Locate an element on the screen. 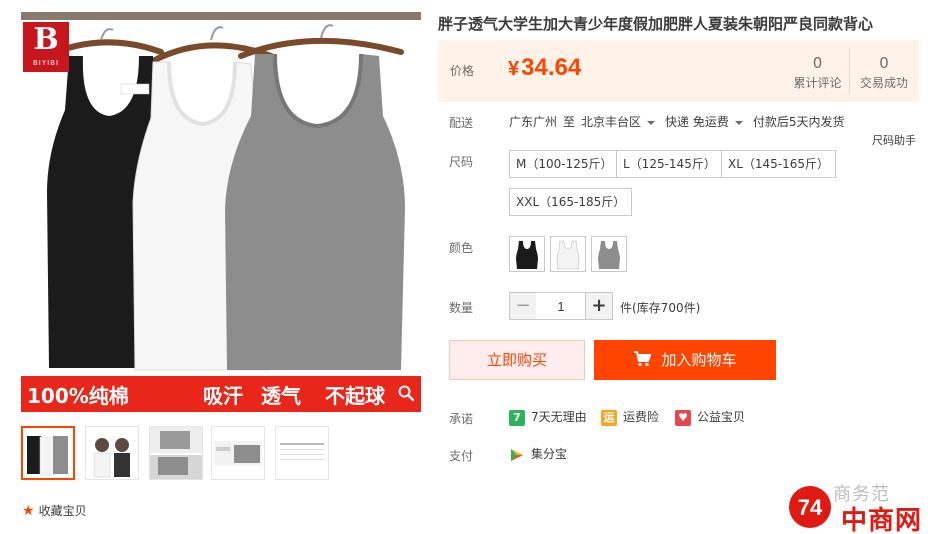 This screenshot has width=930, height=534. price-amount: 34.64 is located at coordinates (551, 67).